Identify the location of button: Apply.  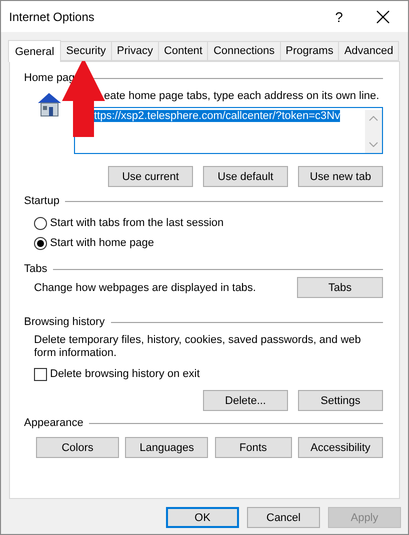
(364, 517).